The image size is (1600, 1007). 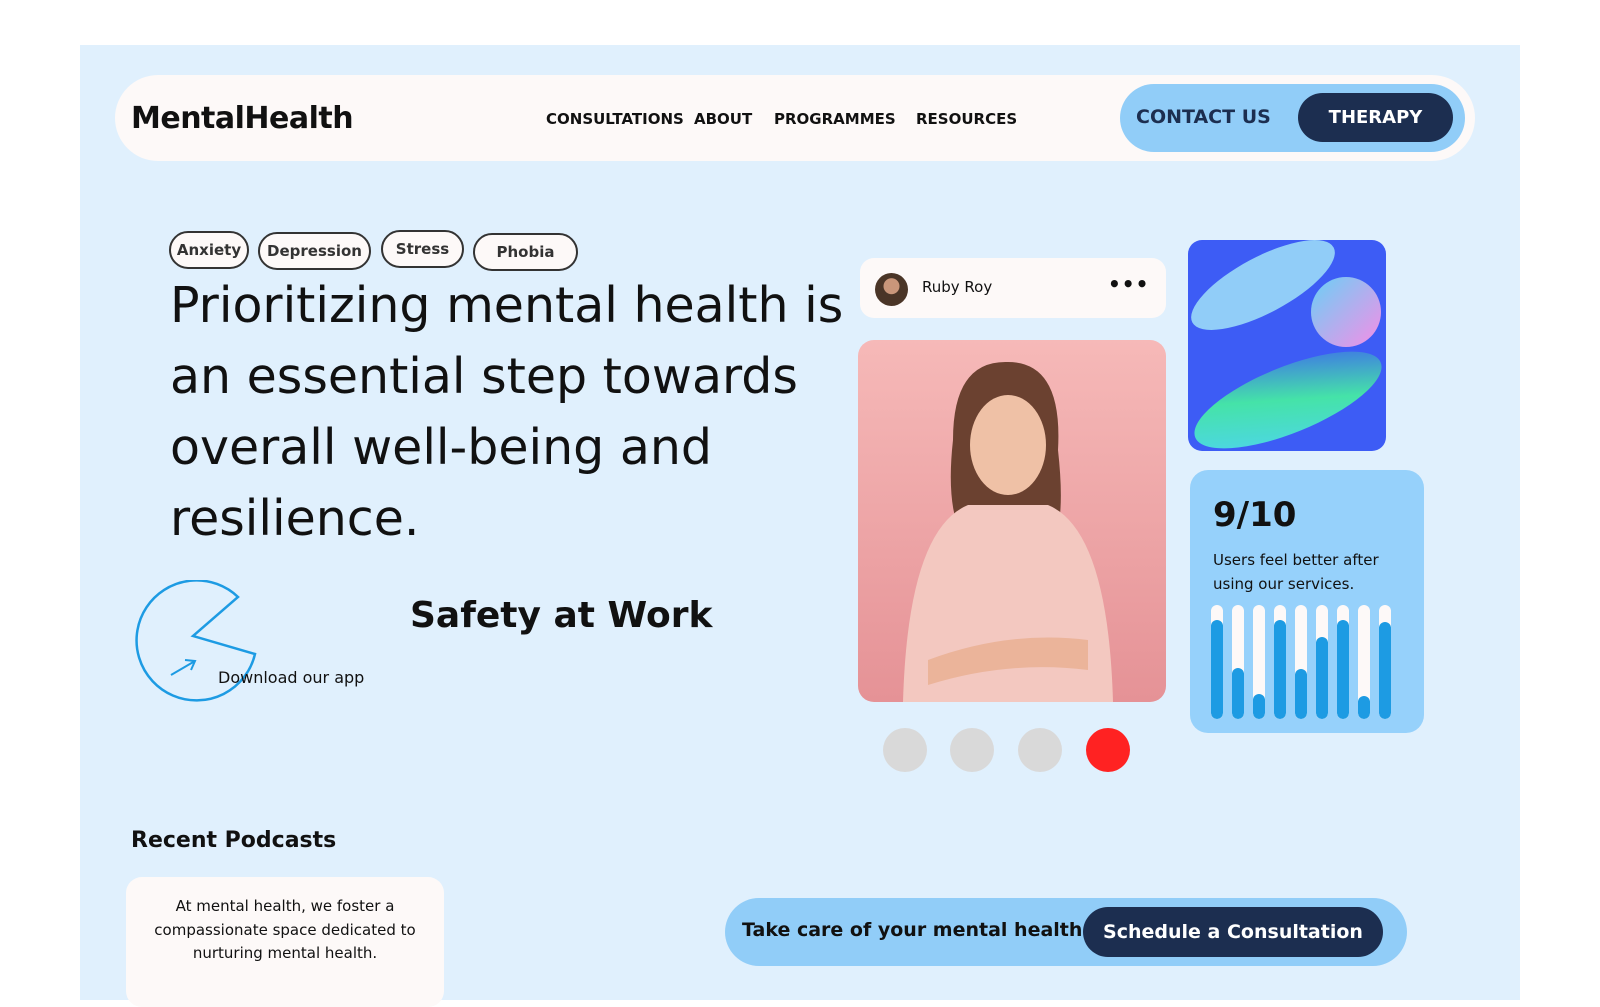 What do you see at coordinates (1255, 515) in the screenshot?
I see `stat-value: 9/10` at bounding box center [1255, 515].